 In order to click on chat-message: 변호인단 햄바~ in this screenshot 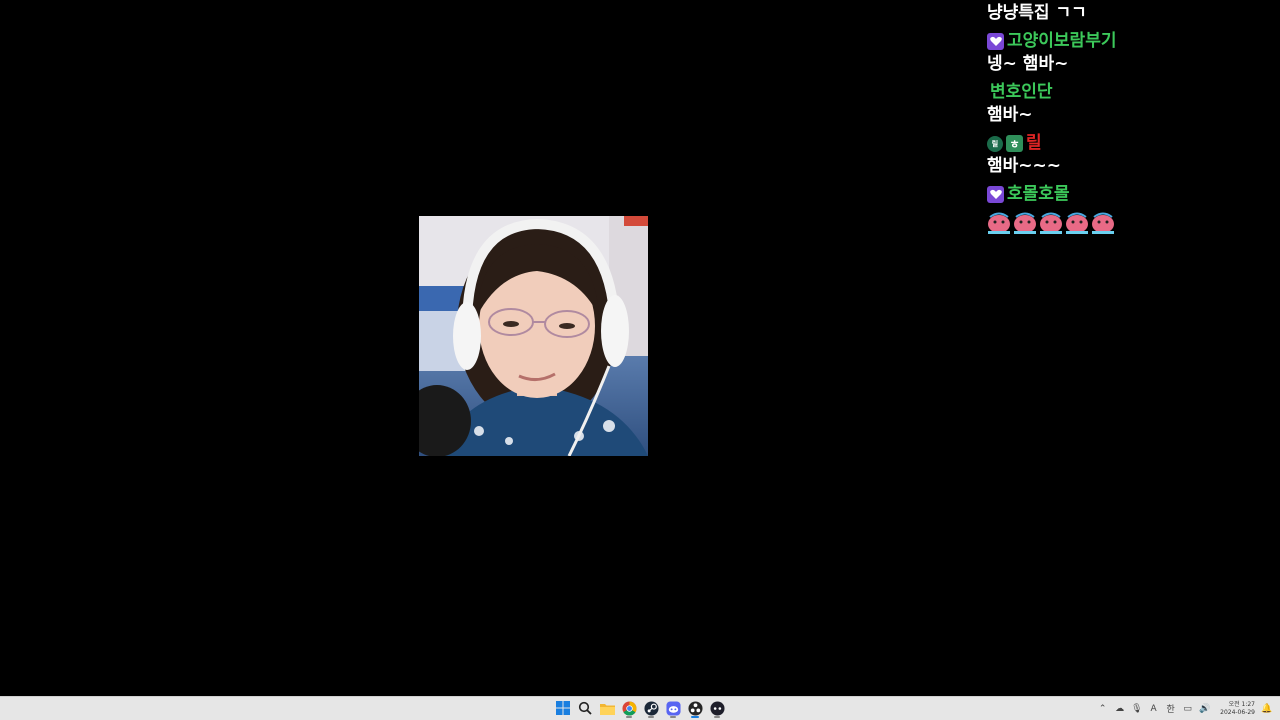, I will do `click(1127, 104)`.